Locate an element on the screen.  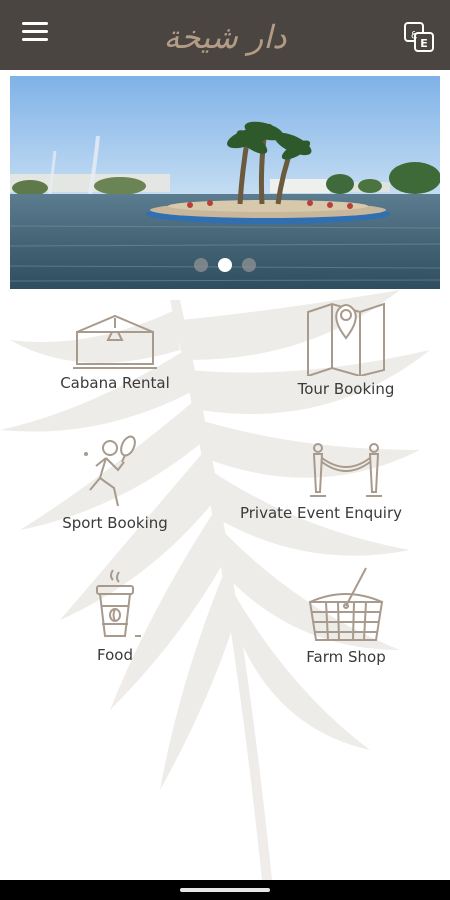
tile-sport-booking: Sport Booking is located at coordinates (115, 483).